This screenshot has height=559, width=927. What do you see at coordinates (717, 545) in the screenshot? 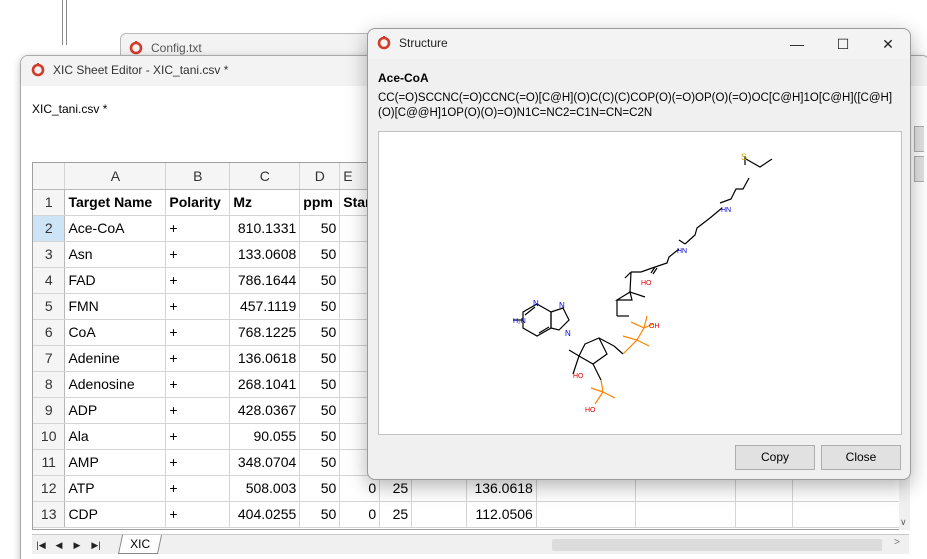
I see `horizontal-scrollbar` at bounding box center [717, 545].